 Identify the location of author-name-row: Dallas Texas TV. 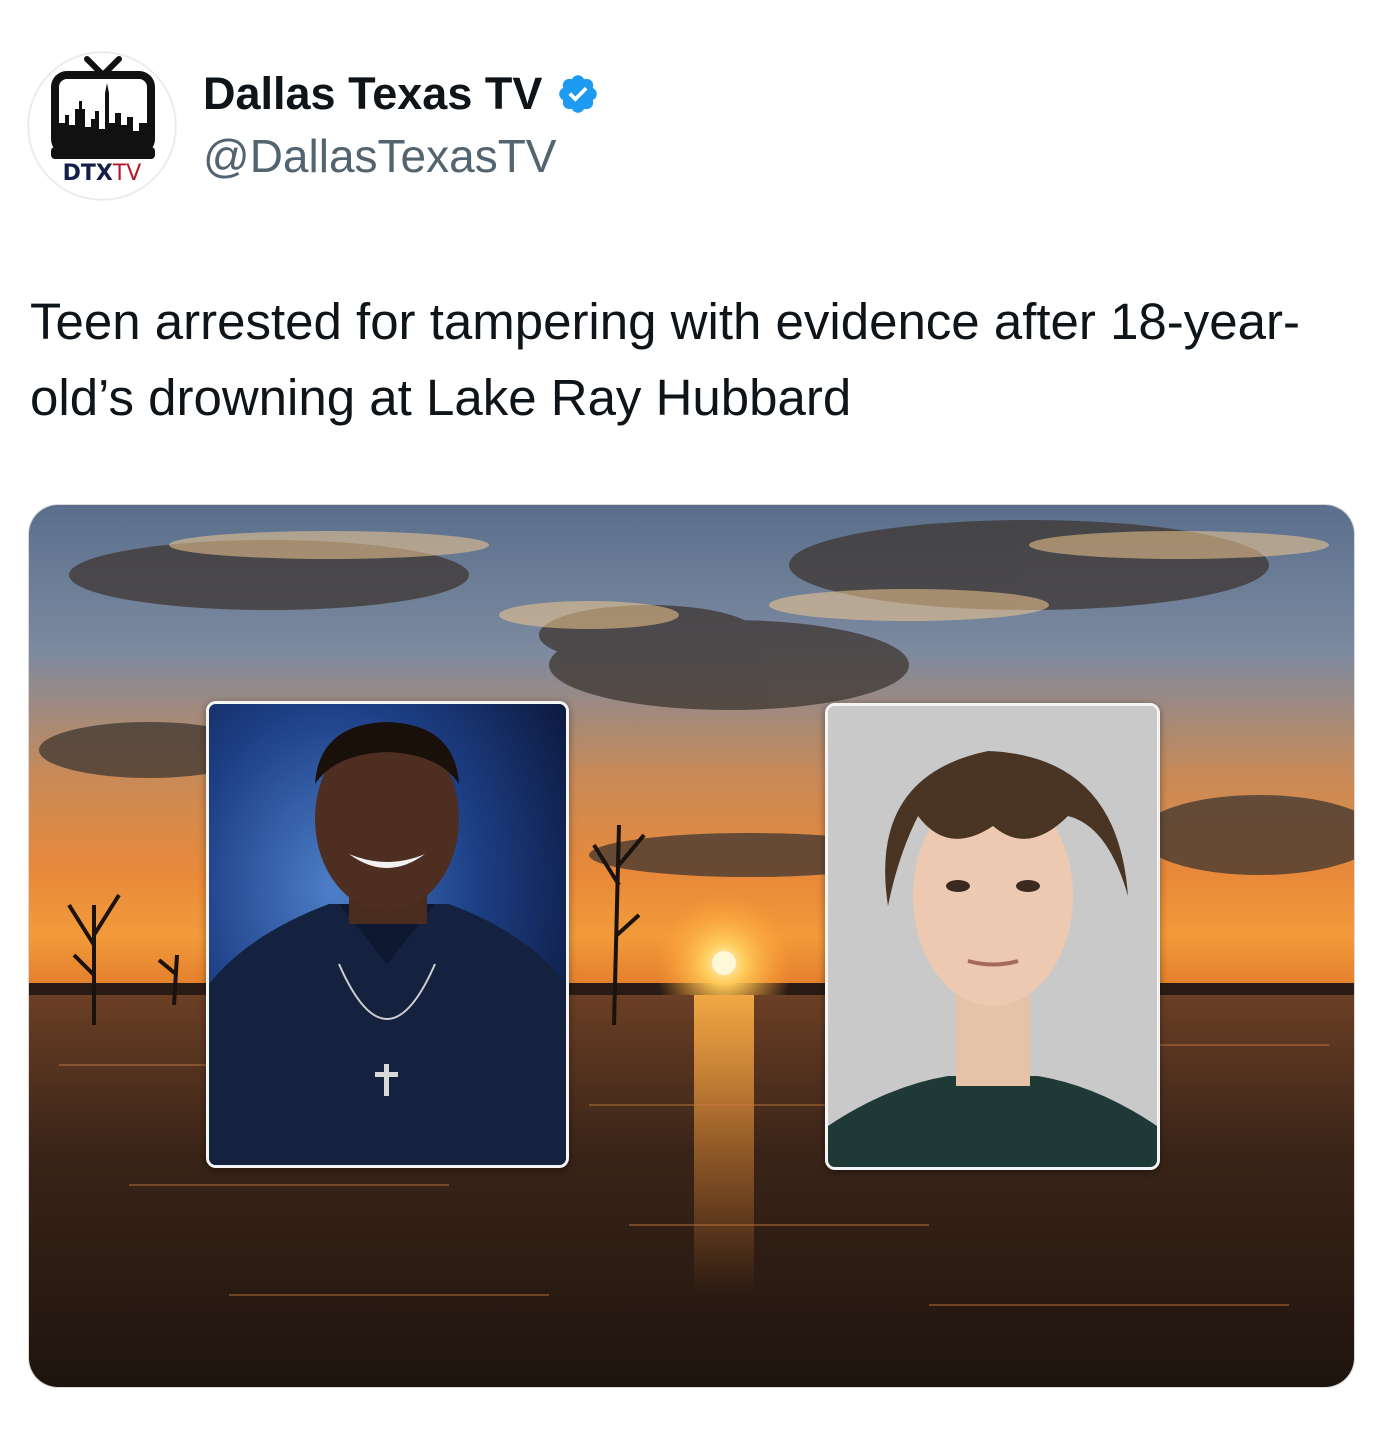
(401, 94).